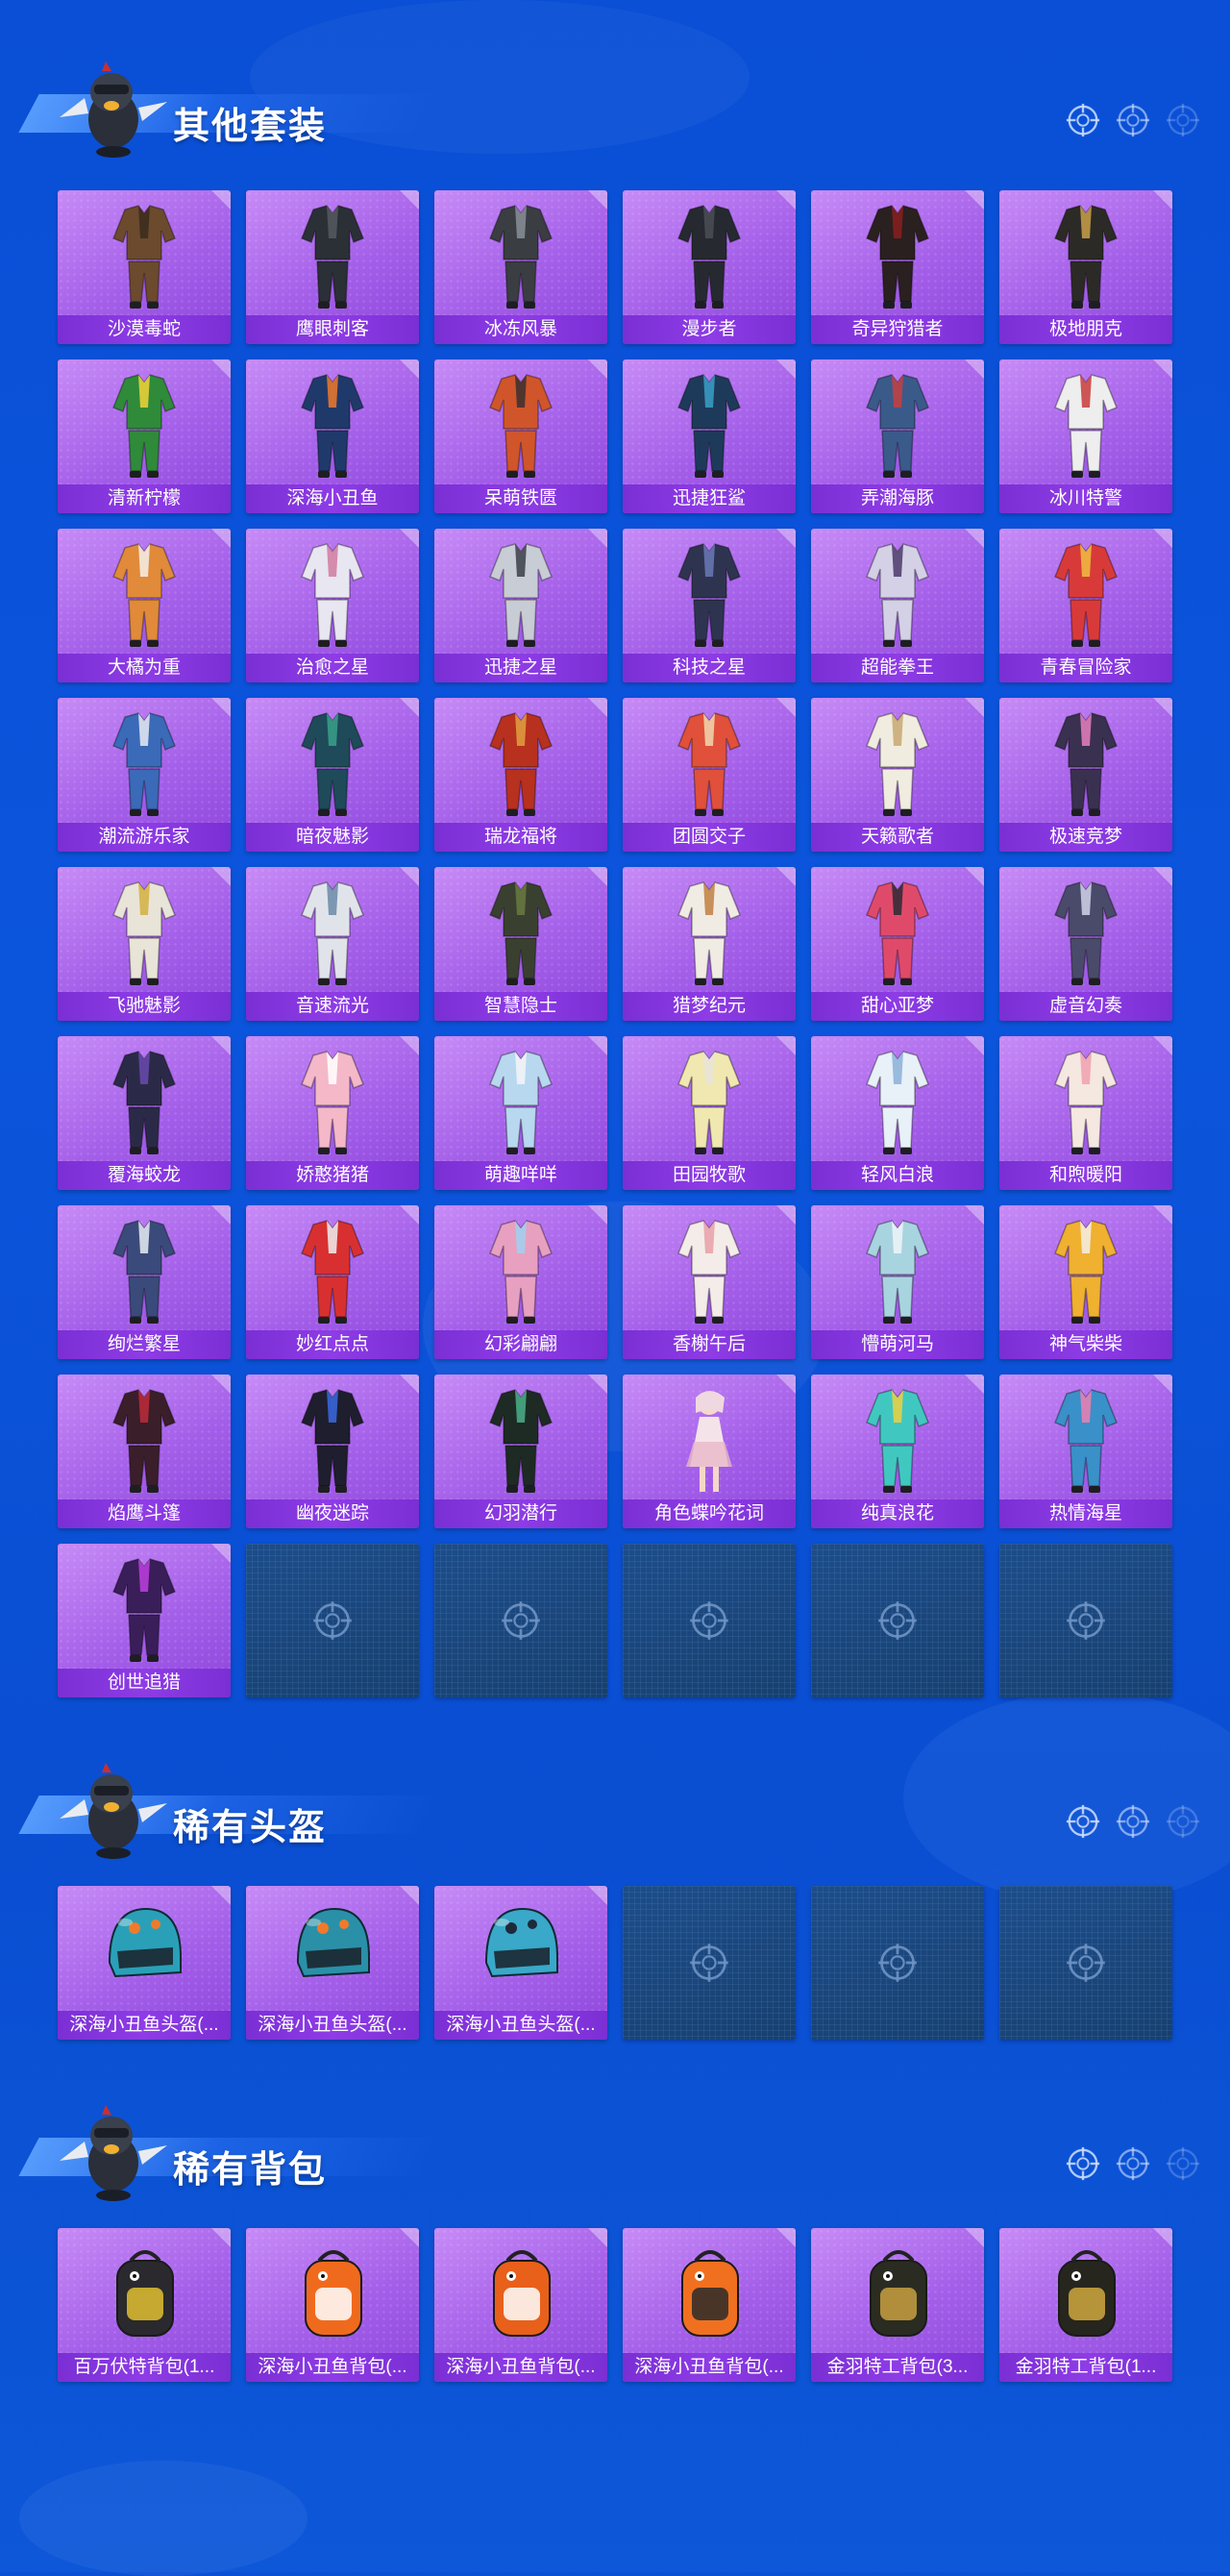 Image resolution: width=1230 pixels, height=2576 pixels. What do you see at coordinates (610, 1814) in the screenshot?
I see `section-header: 稀有头盔` at bounding box center [610, 1814].